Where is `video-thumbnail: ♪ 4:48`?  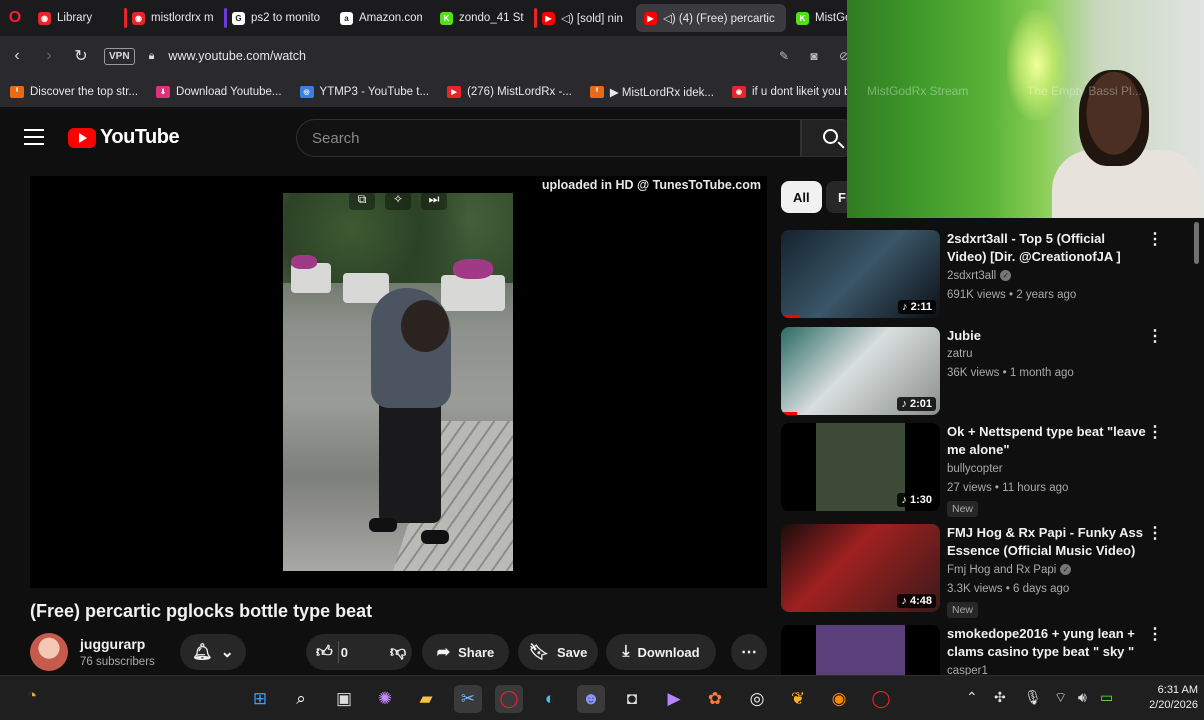 video-thumbnail: ♪ 4:48 is located at coordinates (860, 568).